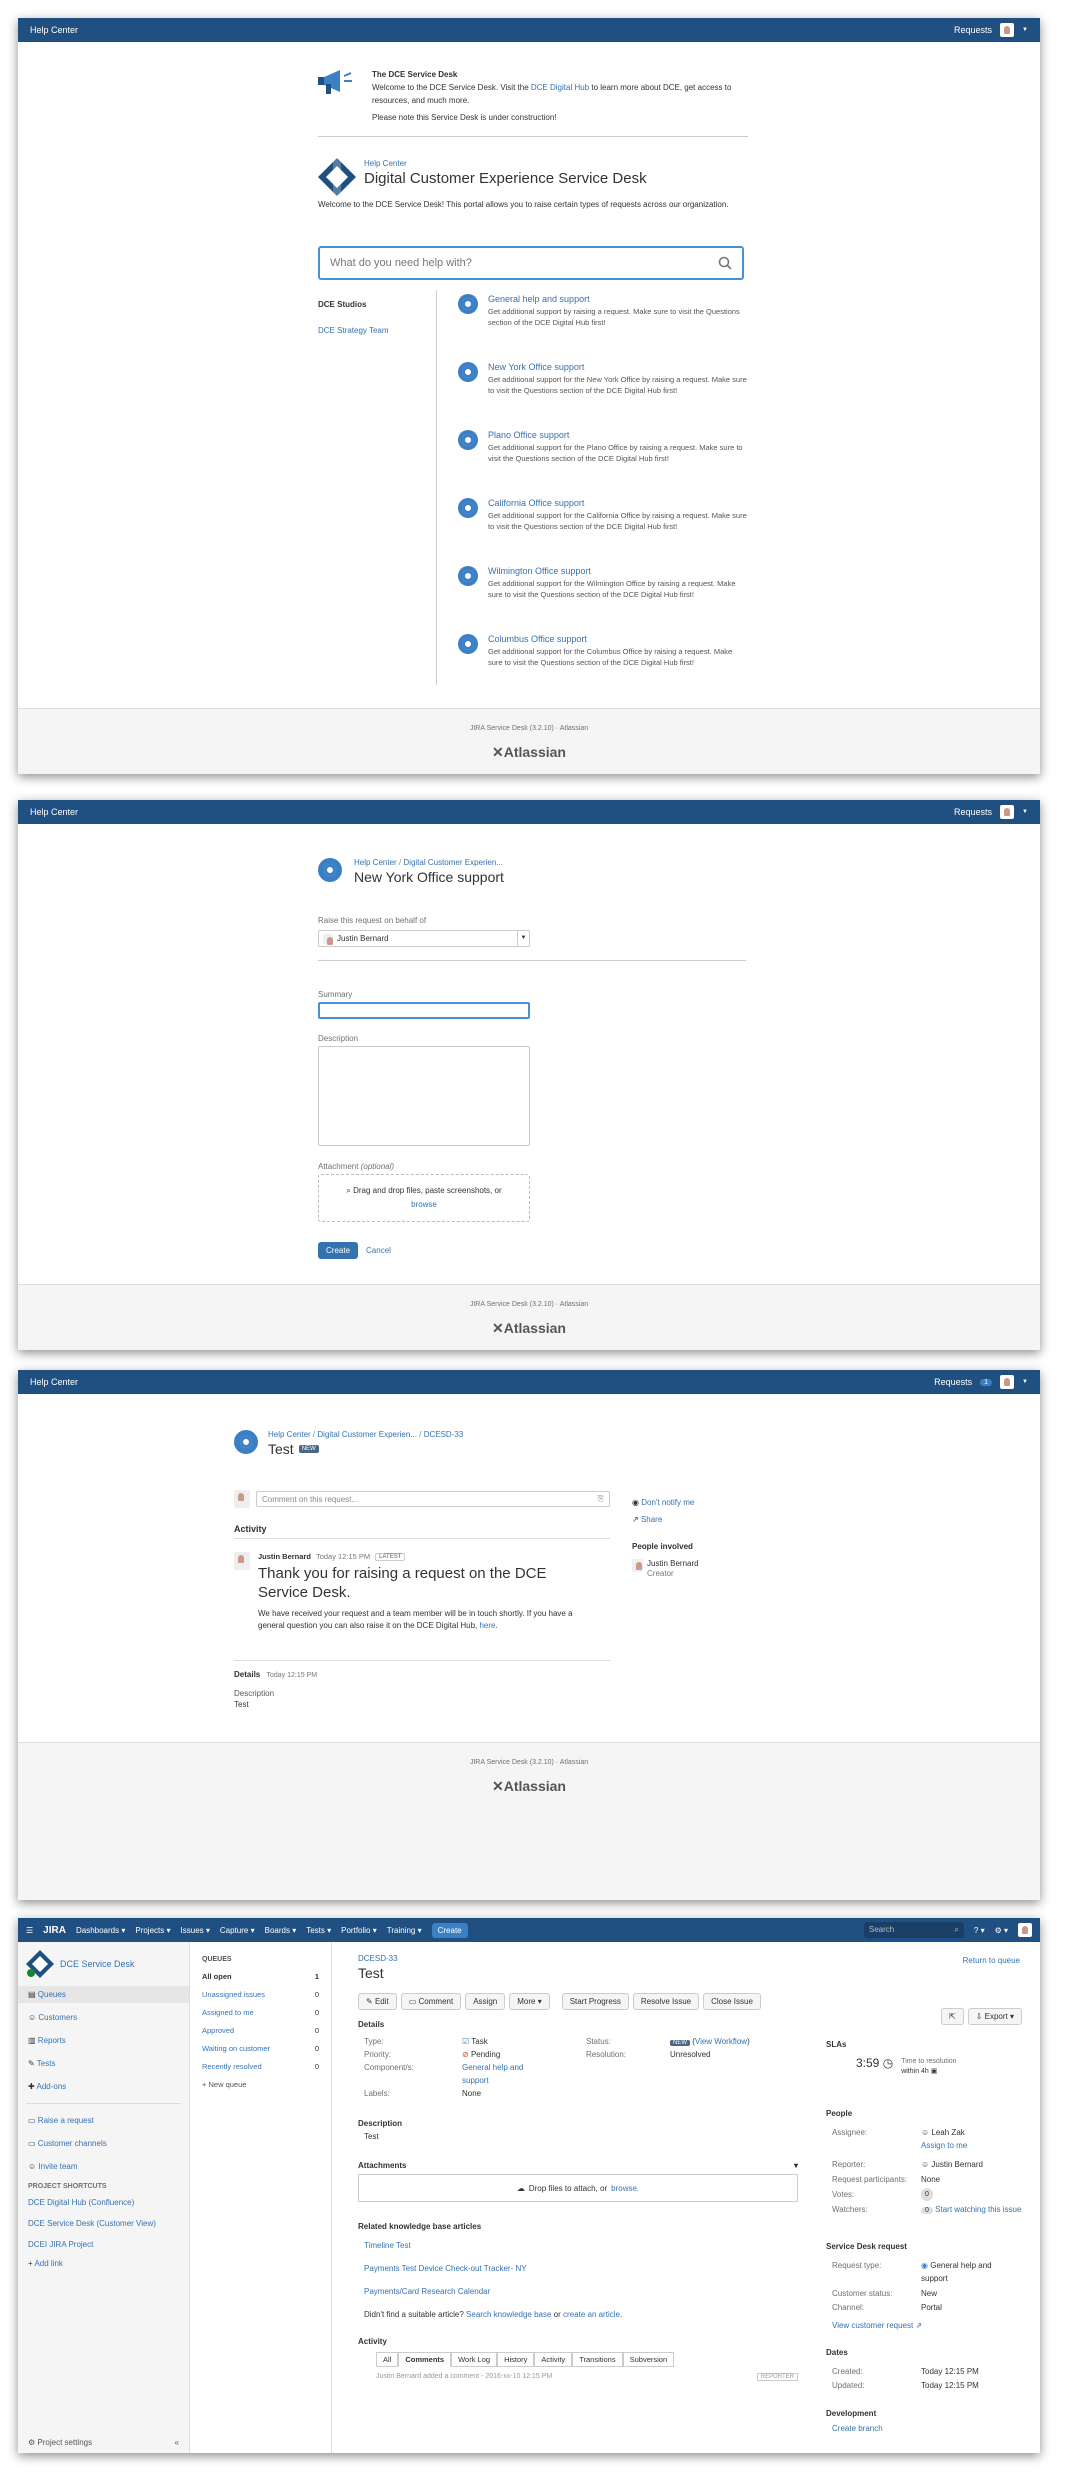 The image size is (1070, 2487). I want to click on tab-activity: Activity, so click(553, 2359).